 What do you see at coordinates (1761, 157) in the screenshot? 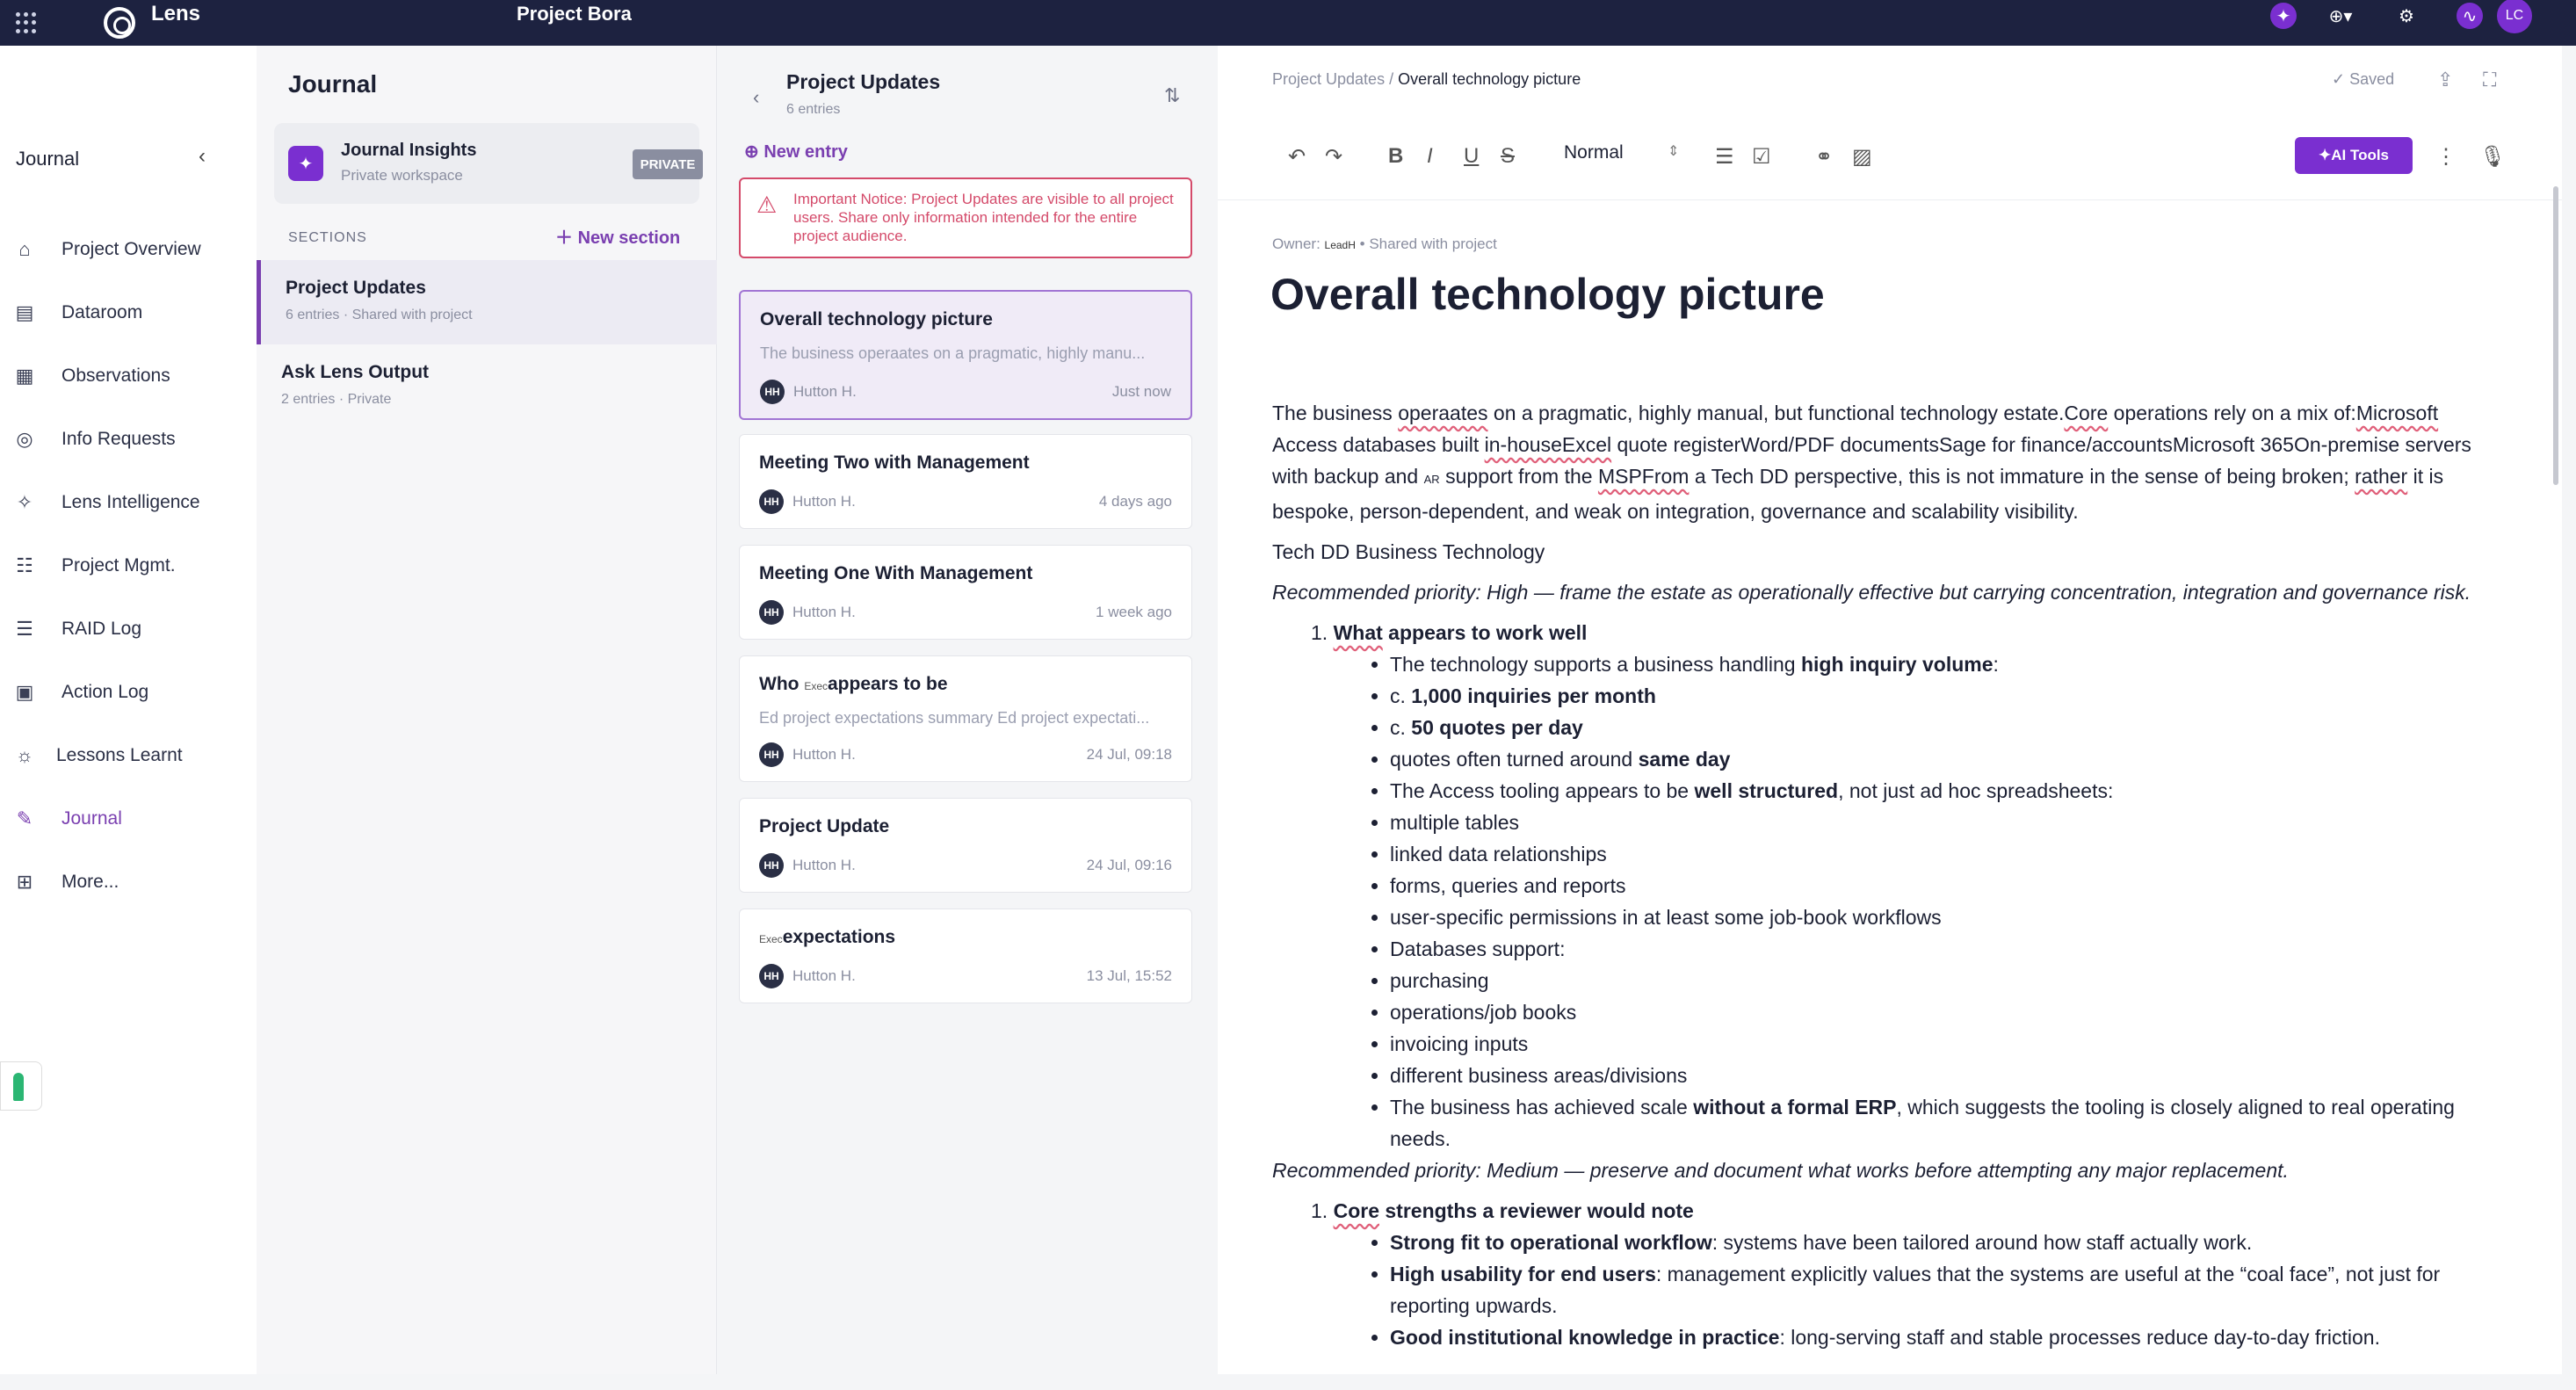
I see `checklist-icon: ☑` at bounding box center [1761, 157].